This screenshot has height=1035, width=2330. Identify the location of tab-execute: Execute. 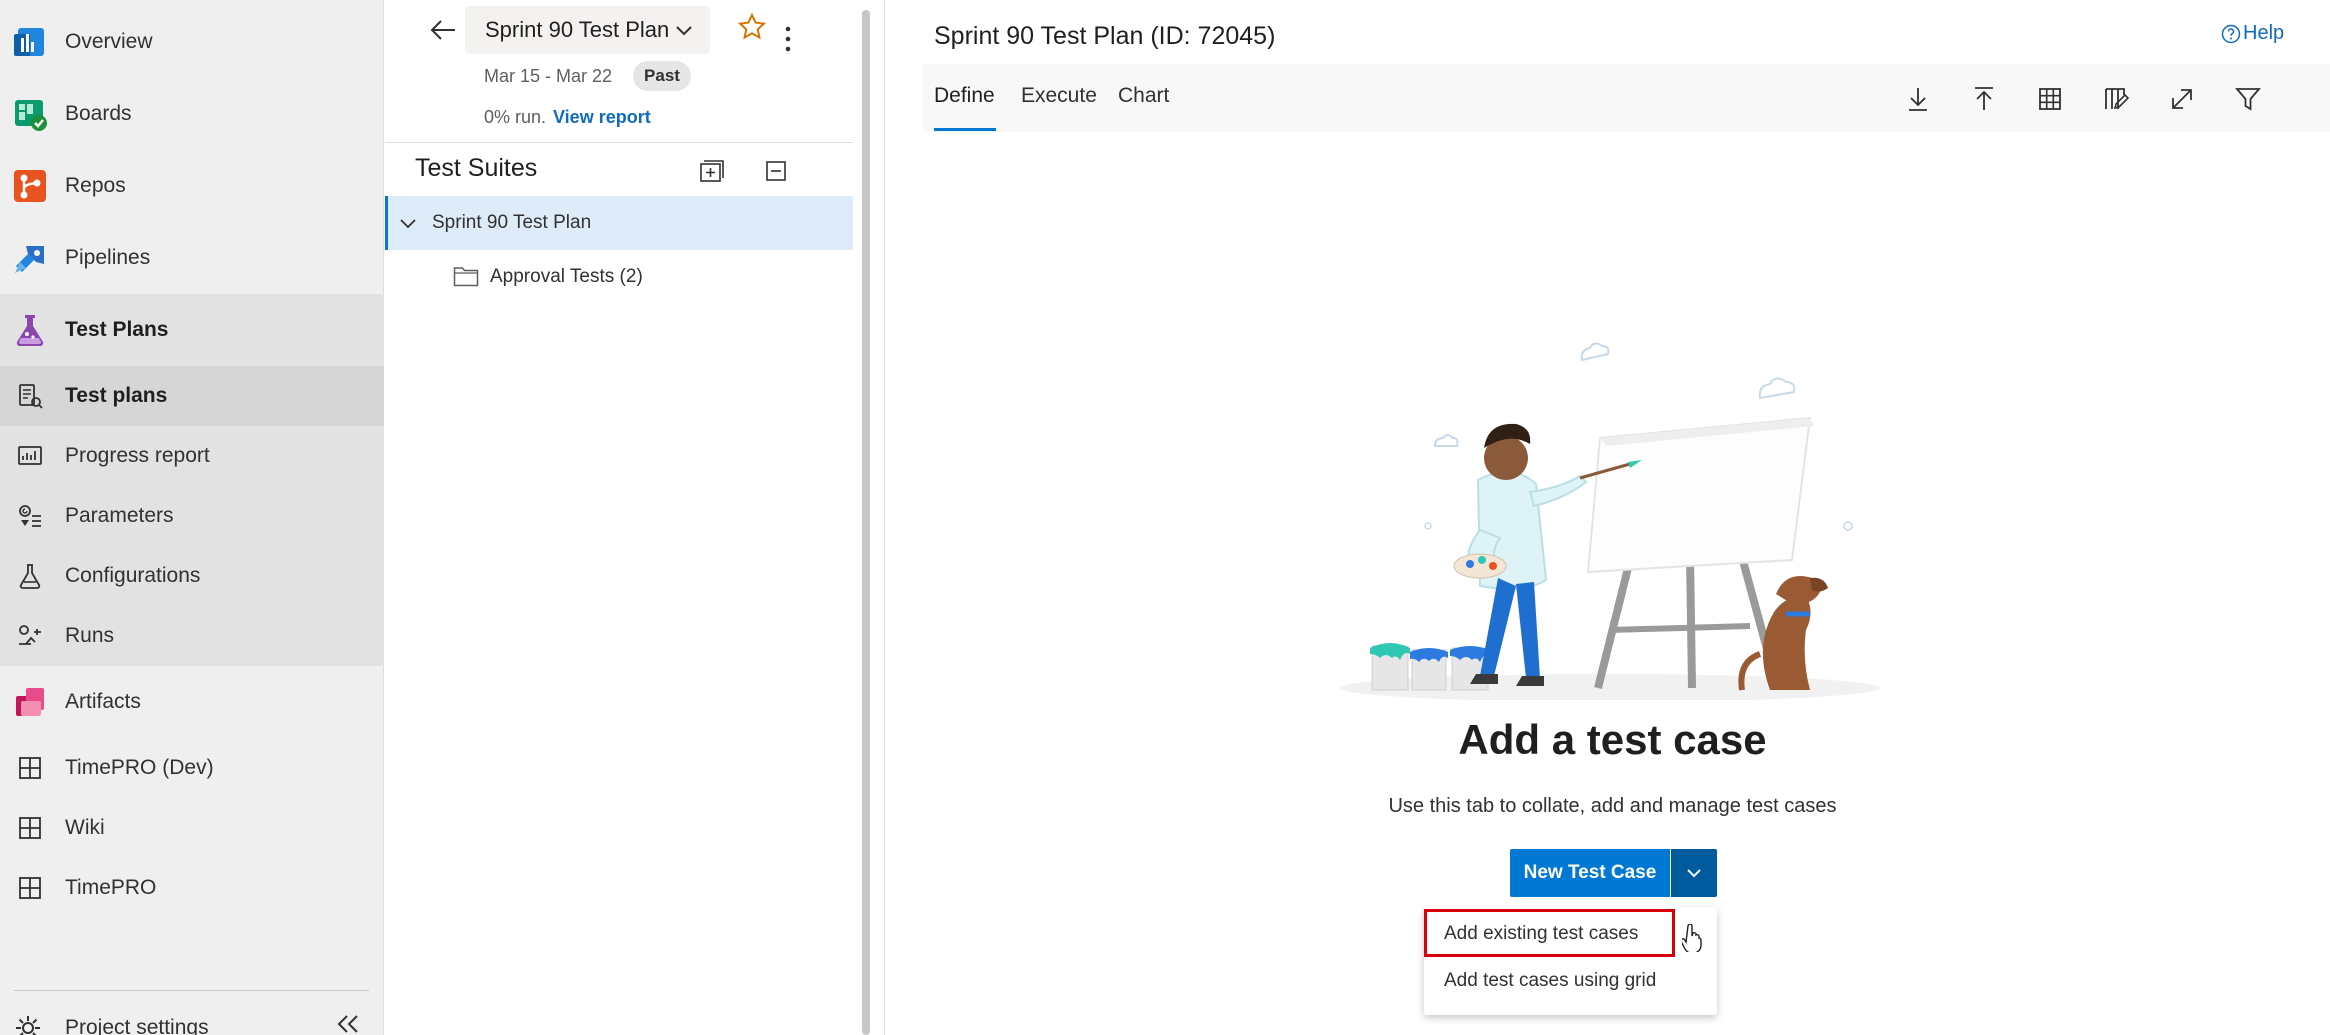
(1059, 96).